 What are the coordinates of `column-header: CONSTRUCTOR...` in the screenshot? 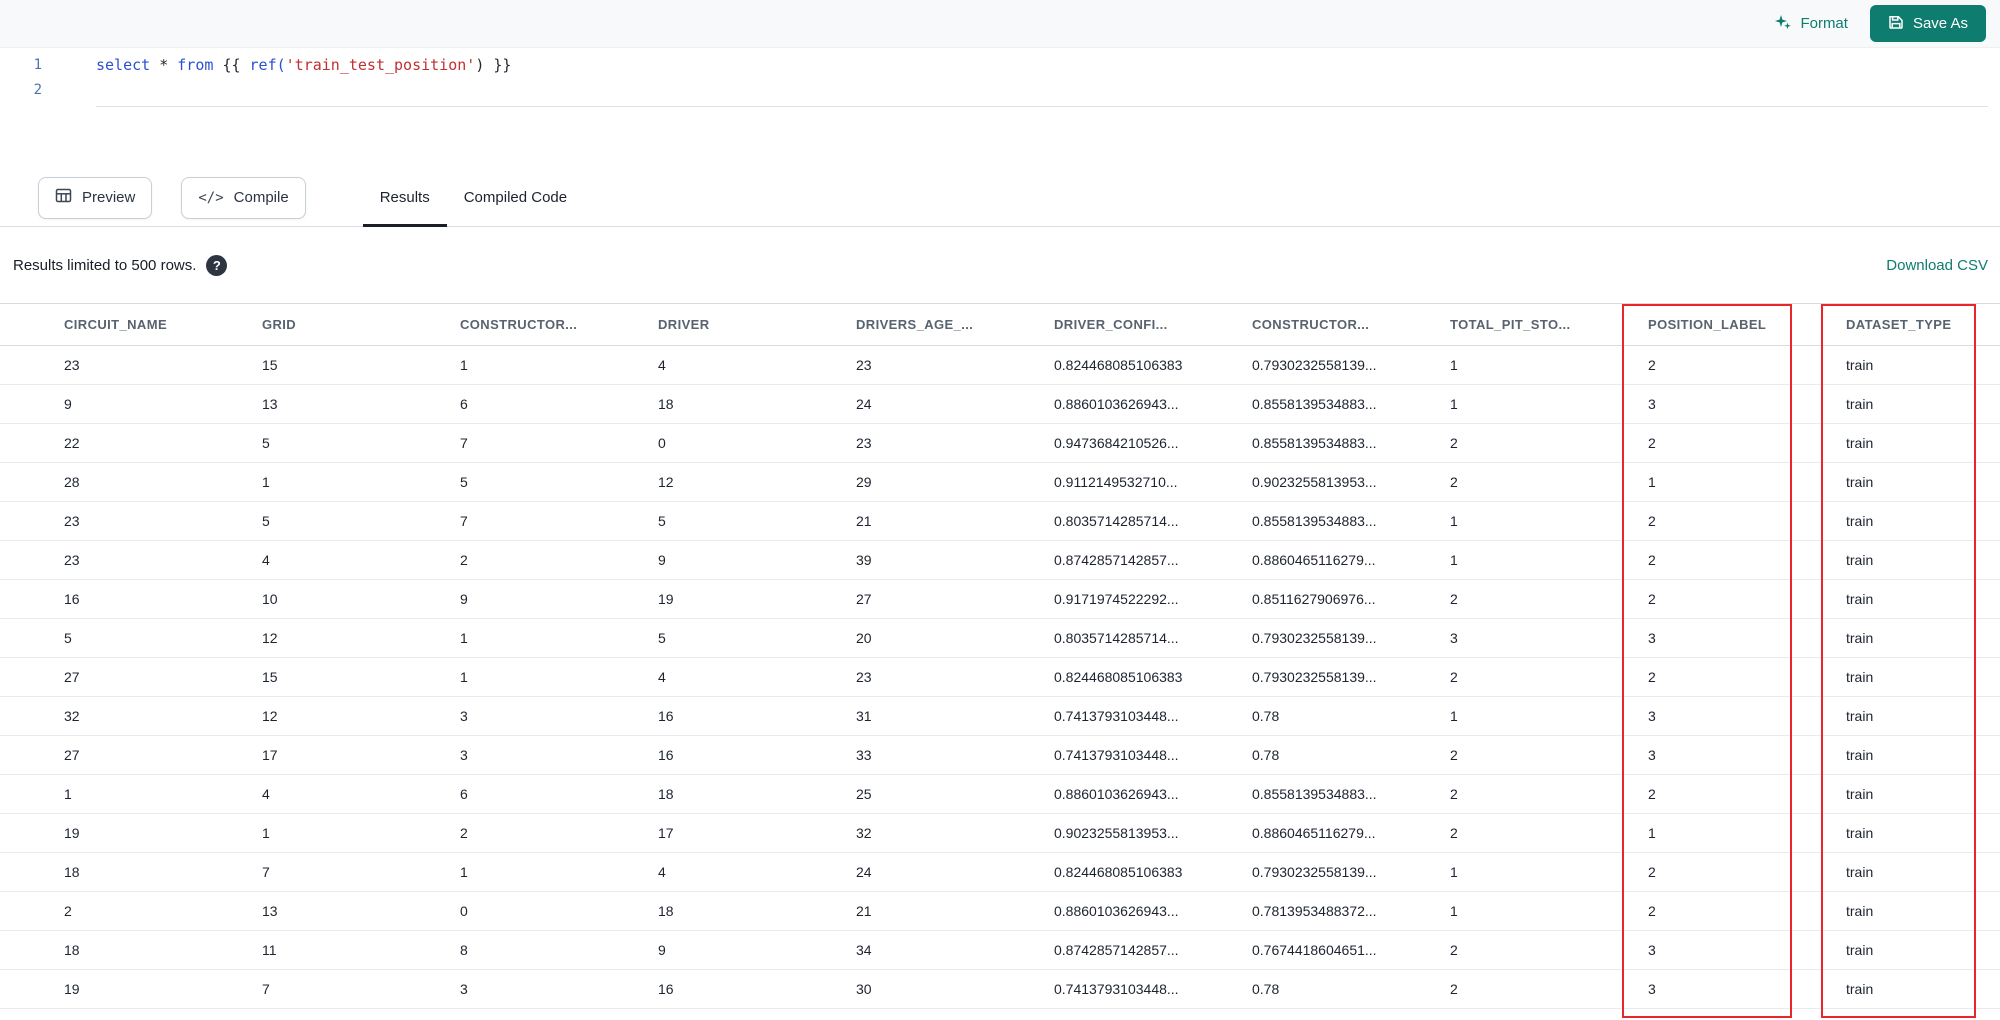 It's located at (1351, 324).